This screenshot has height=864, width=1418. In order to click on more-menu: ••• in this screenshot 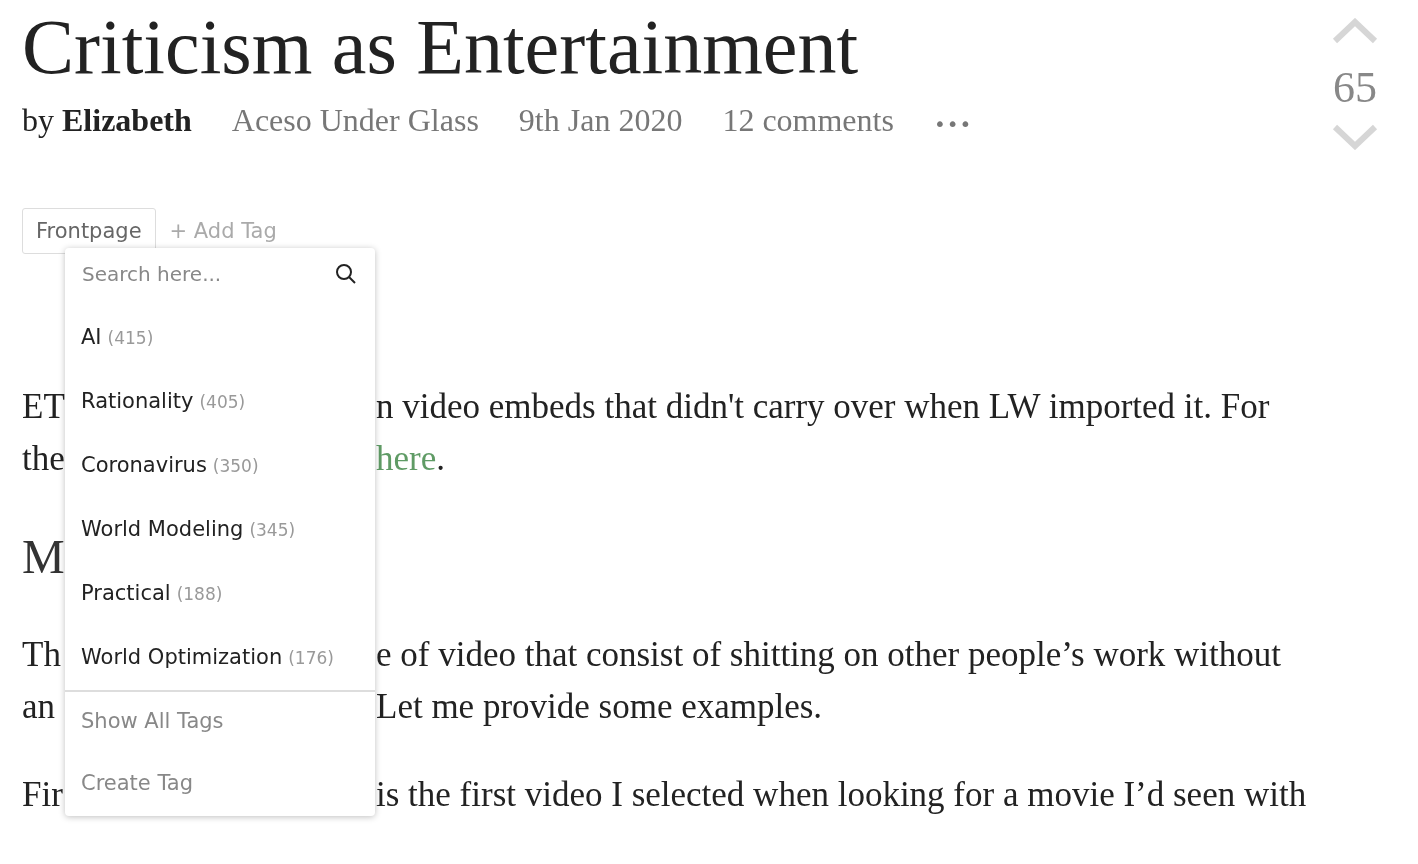, I will do `click(953, 124)`.